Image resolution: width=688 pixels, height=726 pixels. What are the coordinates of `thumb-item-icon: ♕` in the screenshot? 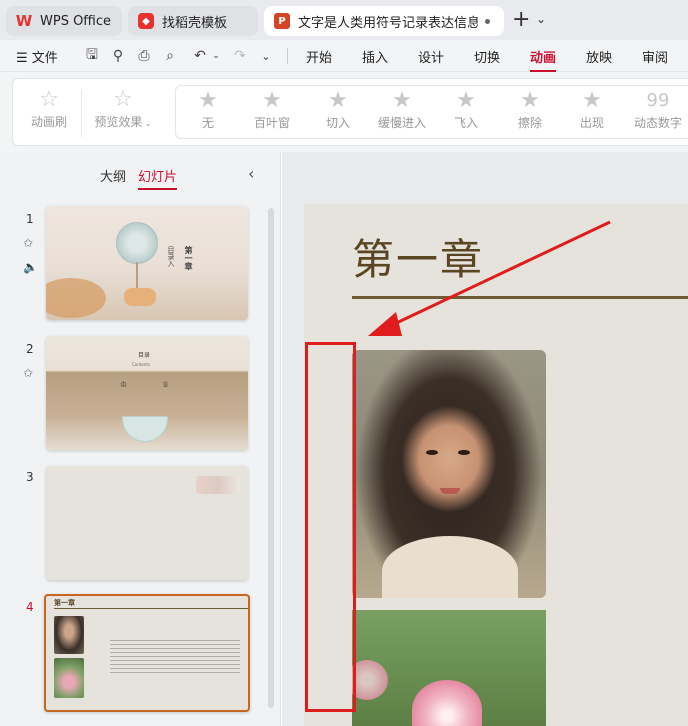 It's located at (166, 384).